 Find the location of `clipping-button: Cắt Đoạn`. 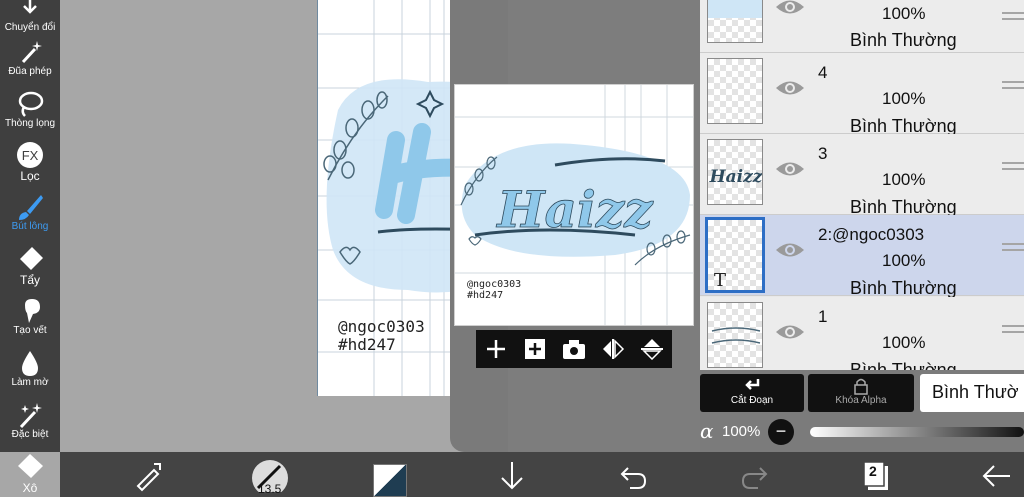

clipping-button: Cắt Đoạn is located at coordinates (752, 393).